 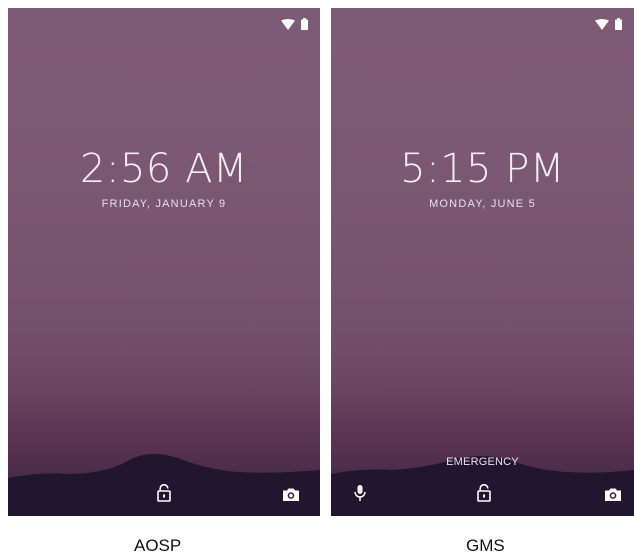 I want to click on clock-time: 2:56 AM, so click(x=164, y=169).